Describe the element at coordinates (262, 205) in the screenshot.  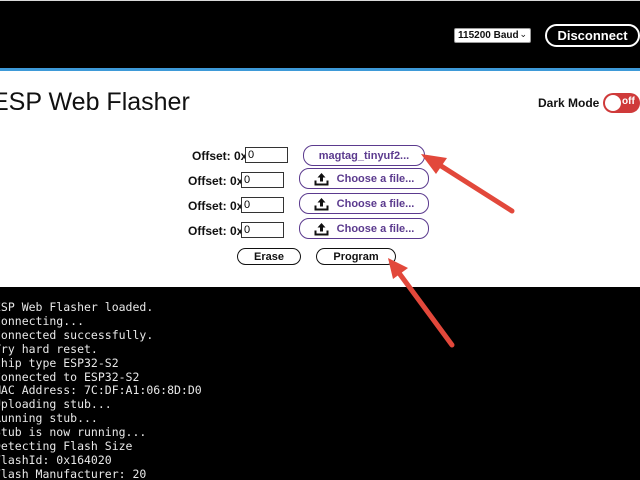
I see `offset-input-3: 0` at that location.